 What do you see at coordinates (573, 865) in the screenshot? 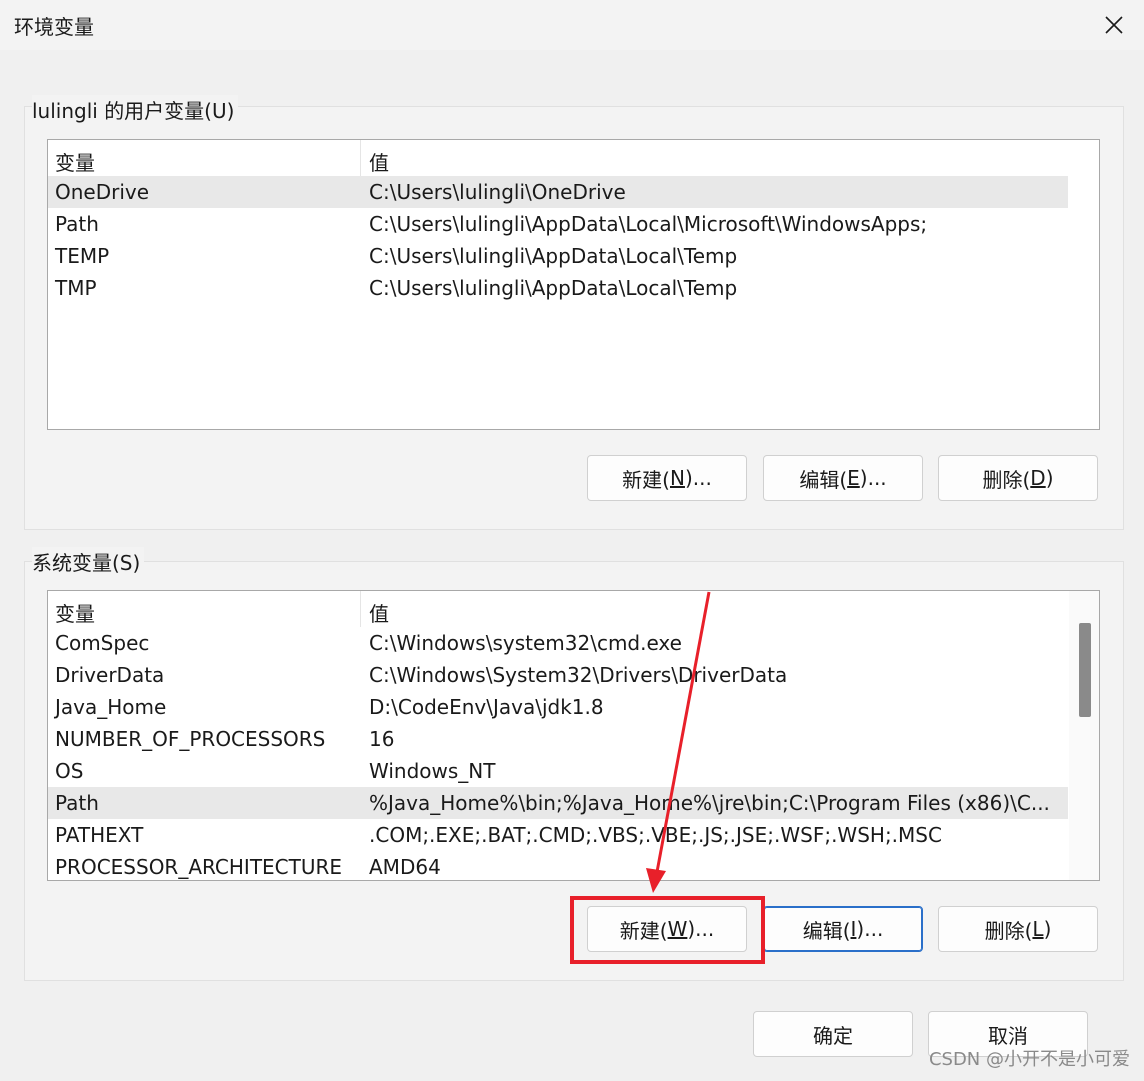
I see `table-row: PROCESSOR_ARCHITECTURE AMD64` at bounding box center [573, 865].